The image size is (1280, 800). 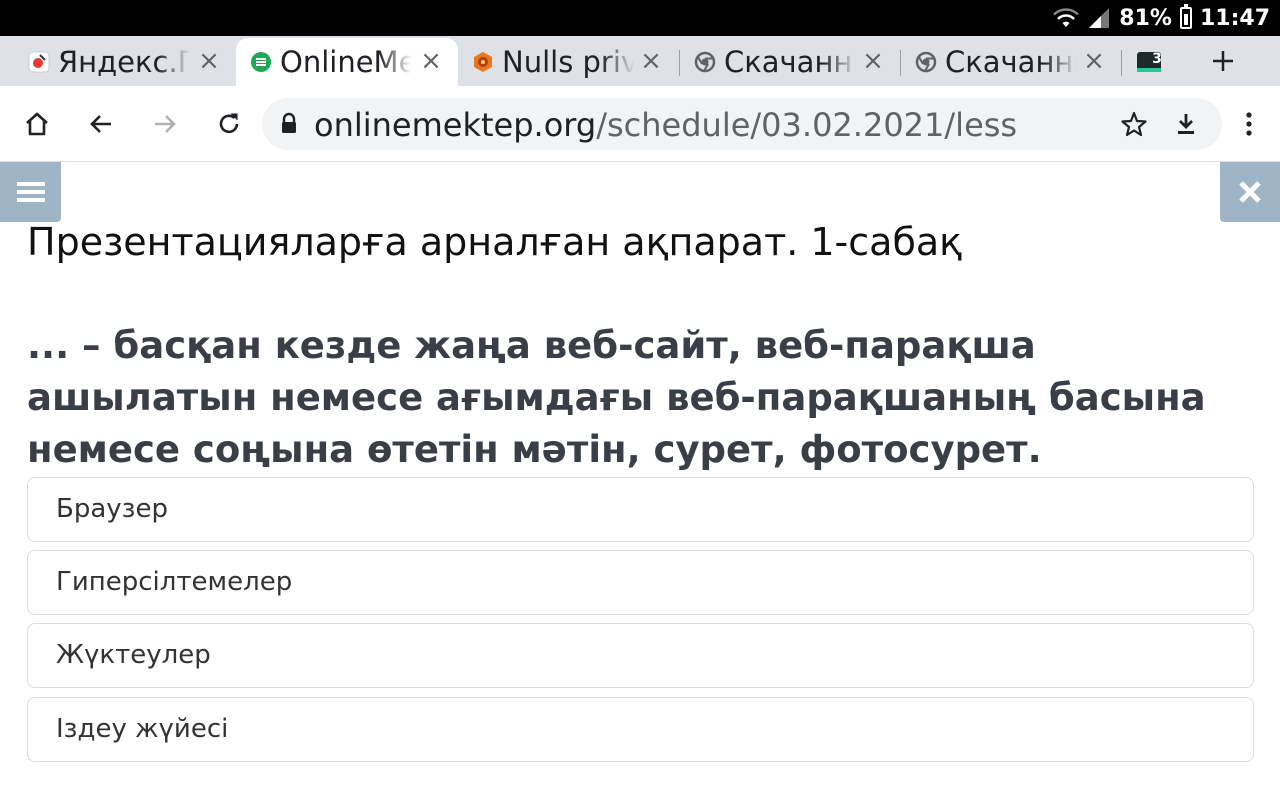 I want to click on tab-nulls: Nulls private ×, so click(x=568, y=62).